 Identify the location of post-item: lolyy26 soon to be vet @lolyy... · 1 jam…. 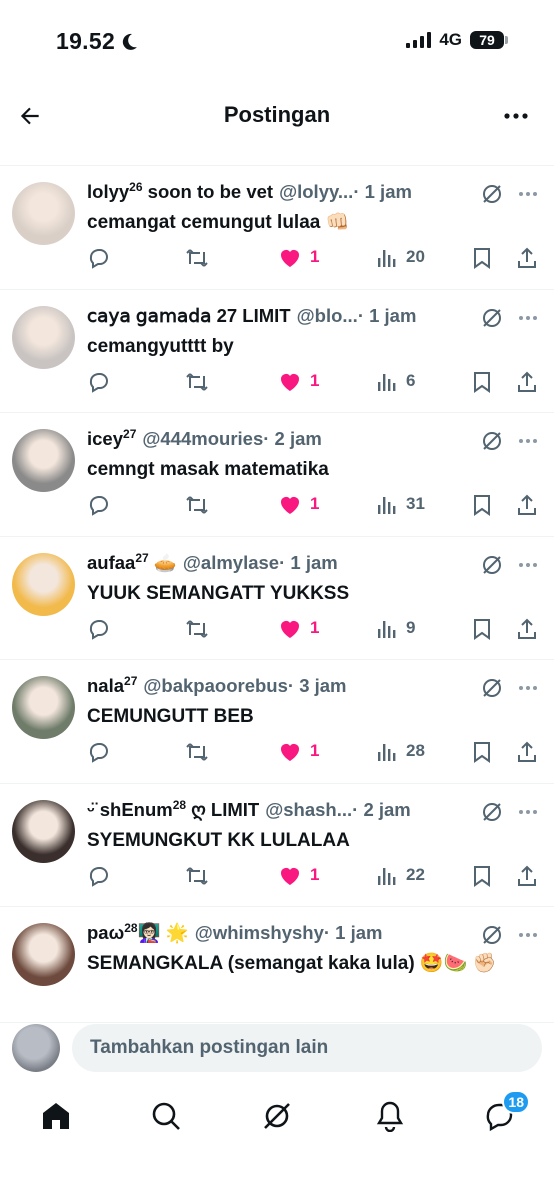
(277, 228).